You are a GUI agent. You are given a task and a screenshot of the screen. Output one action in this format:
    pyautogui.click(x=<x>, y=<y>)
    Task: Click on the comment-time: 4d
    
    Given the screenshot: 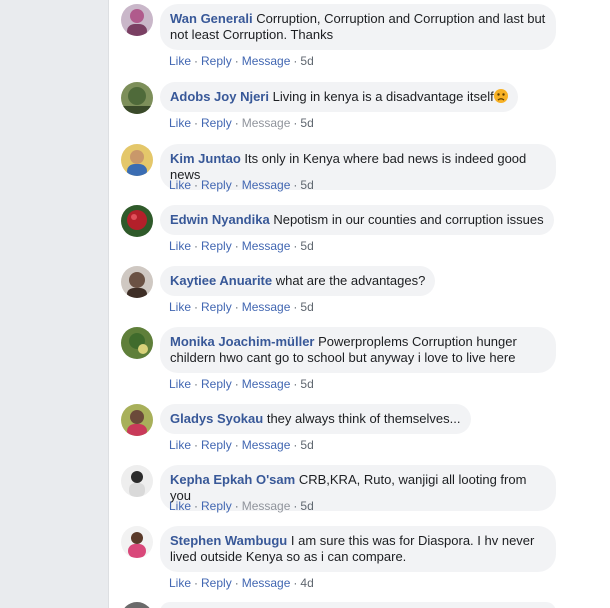 What is the action you would take?
    pyautogui.click(x=306, y=583)
    